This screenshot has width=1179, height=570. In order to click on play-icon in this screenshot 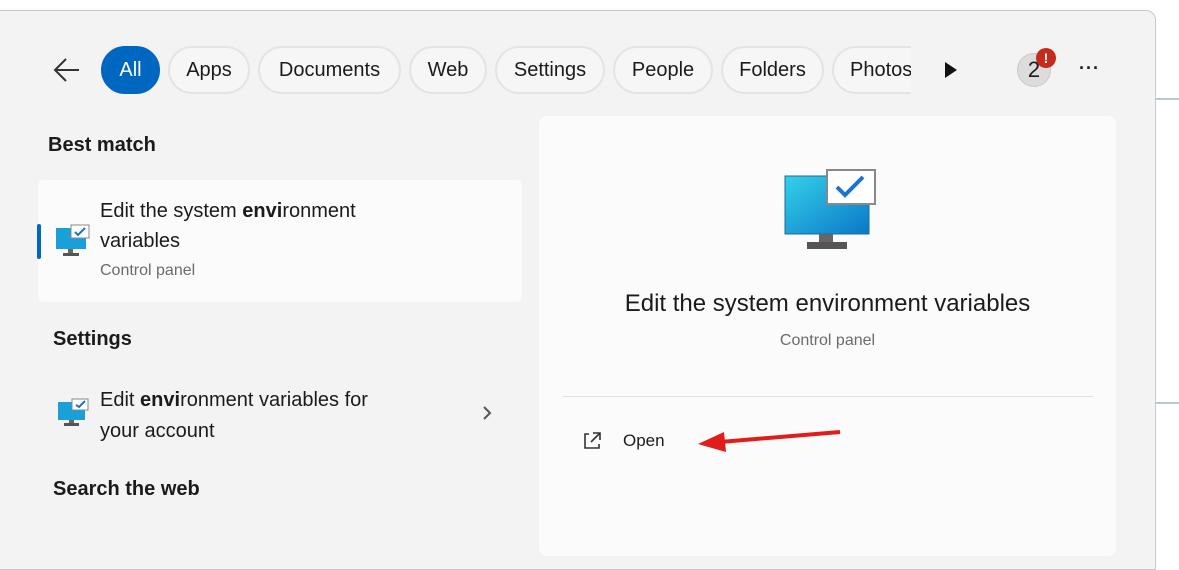, I will do `click(951, 70)`.